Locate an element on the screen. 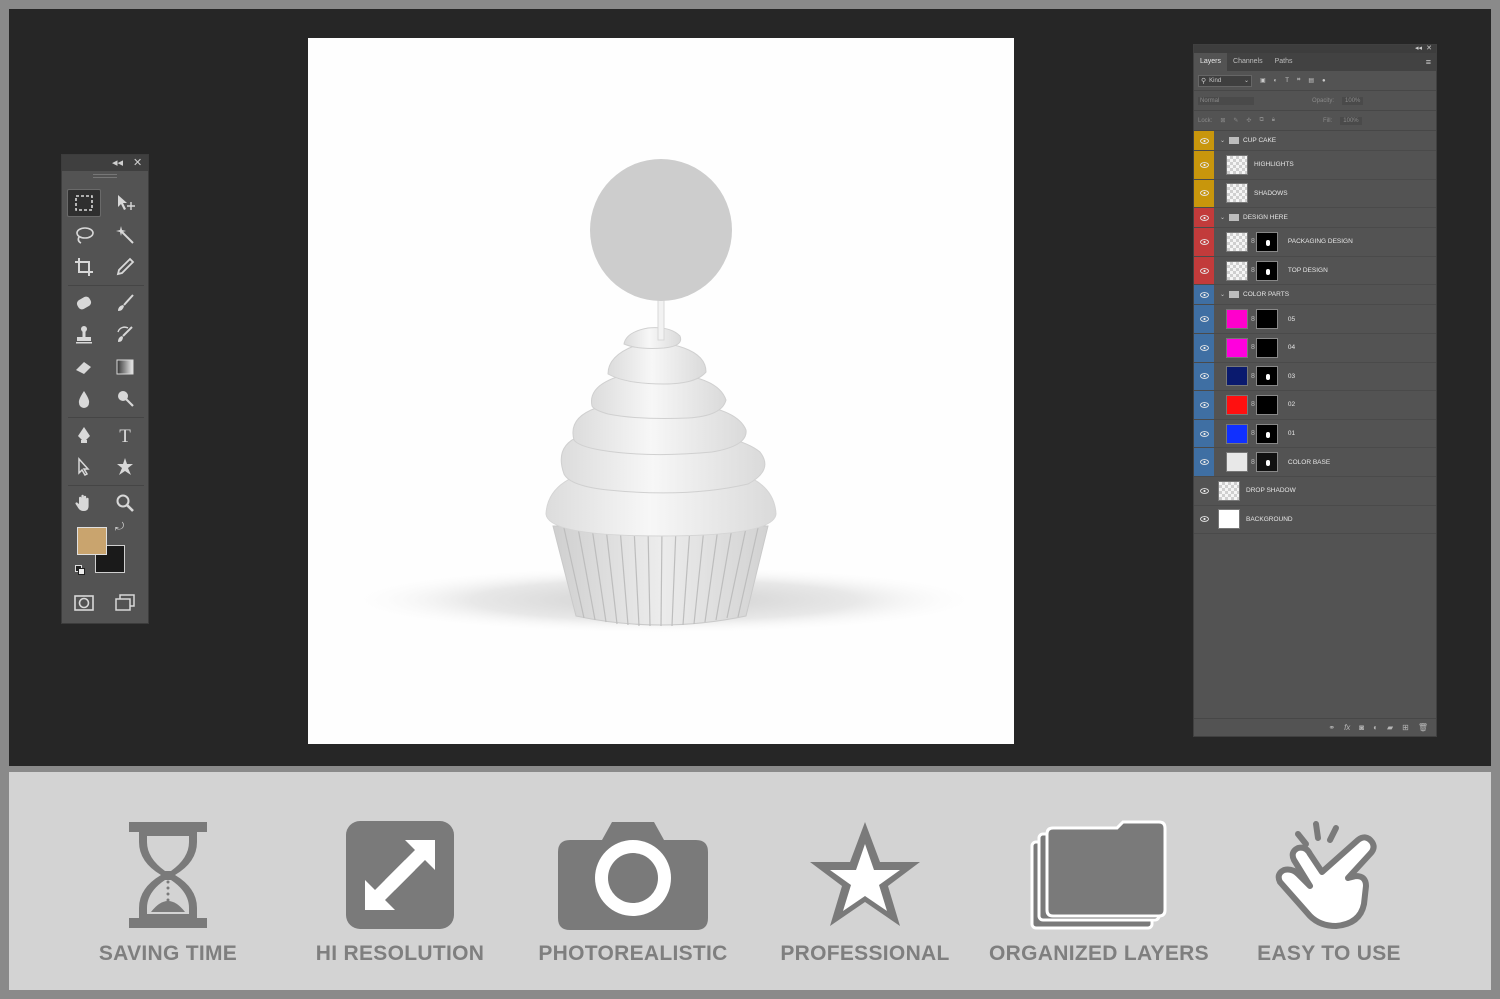 The width and height of the screenshot is (1500, 999). blur-tool is located at coordinates (84, 399).